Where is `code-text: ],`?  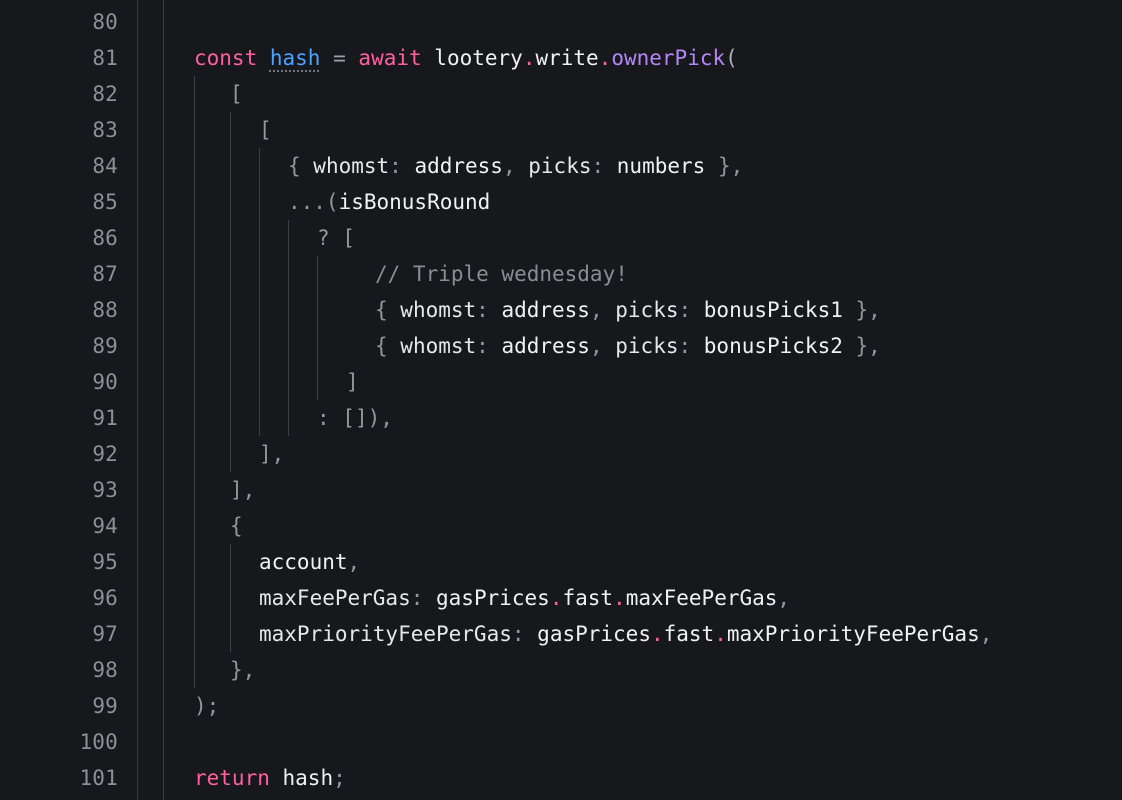 code-text: ], is located at coordinates (271, 454).